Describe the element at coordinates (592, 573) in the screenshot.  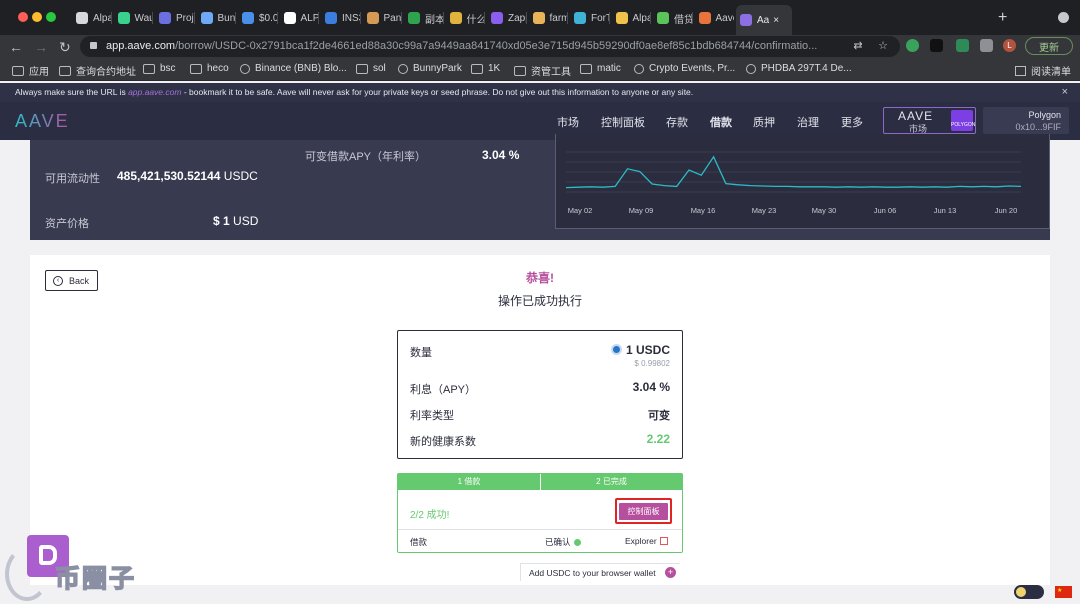
I see `add-token-label: Add USDC to your browser wallet` at that location.